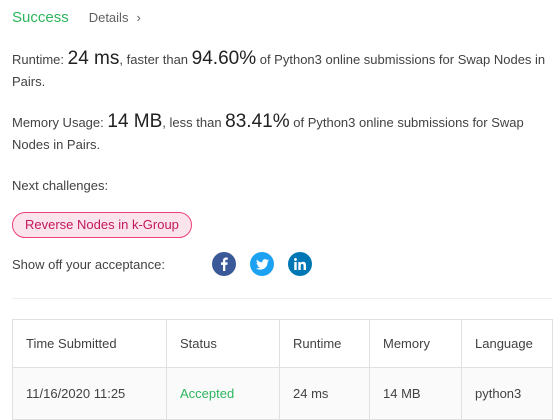 The height and width of the screenshot is (420, 558). What do you see at coordinates (224, 58) in the screenshot?
I see `runtime-percent: 94.60%` at bounding box center [224, 58].